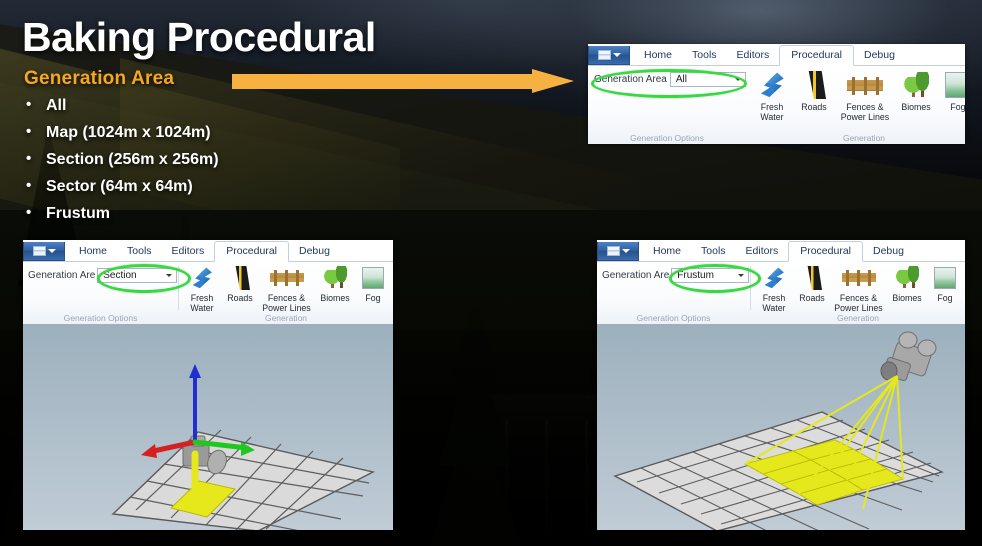 This screenshot has width=982, height=546. Describe the element at coordinates (189, 132) in the screenshot. I see `list-item: Map (1024m x 1024m)` at that location.